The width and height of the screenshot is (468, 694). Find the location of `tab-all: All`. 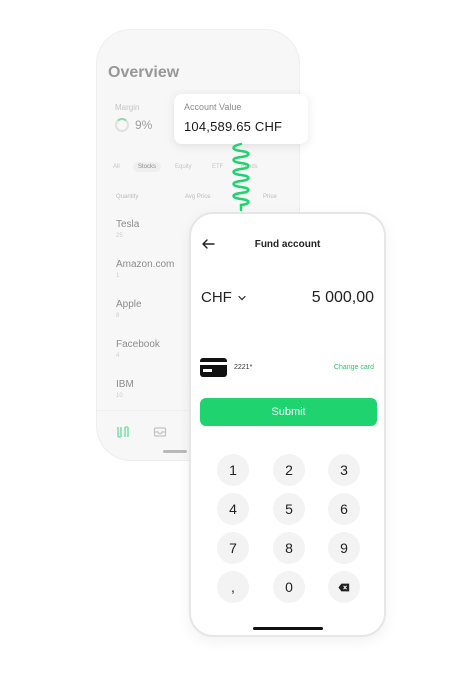

tab-all: All is located at coordinates (116, 167).